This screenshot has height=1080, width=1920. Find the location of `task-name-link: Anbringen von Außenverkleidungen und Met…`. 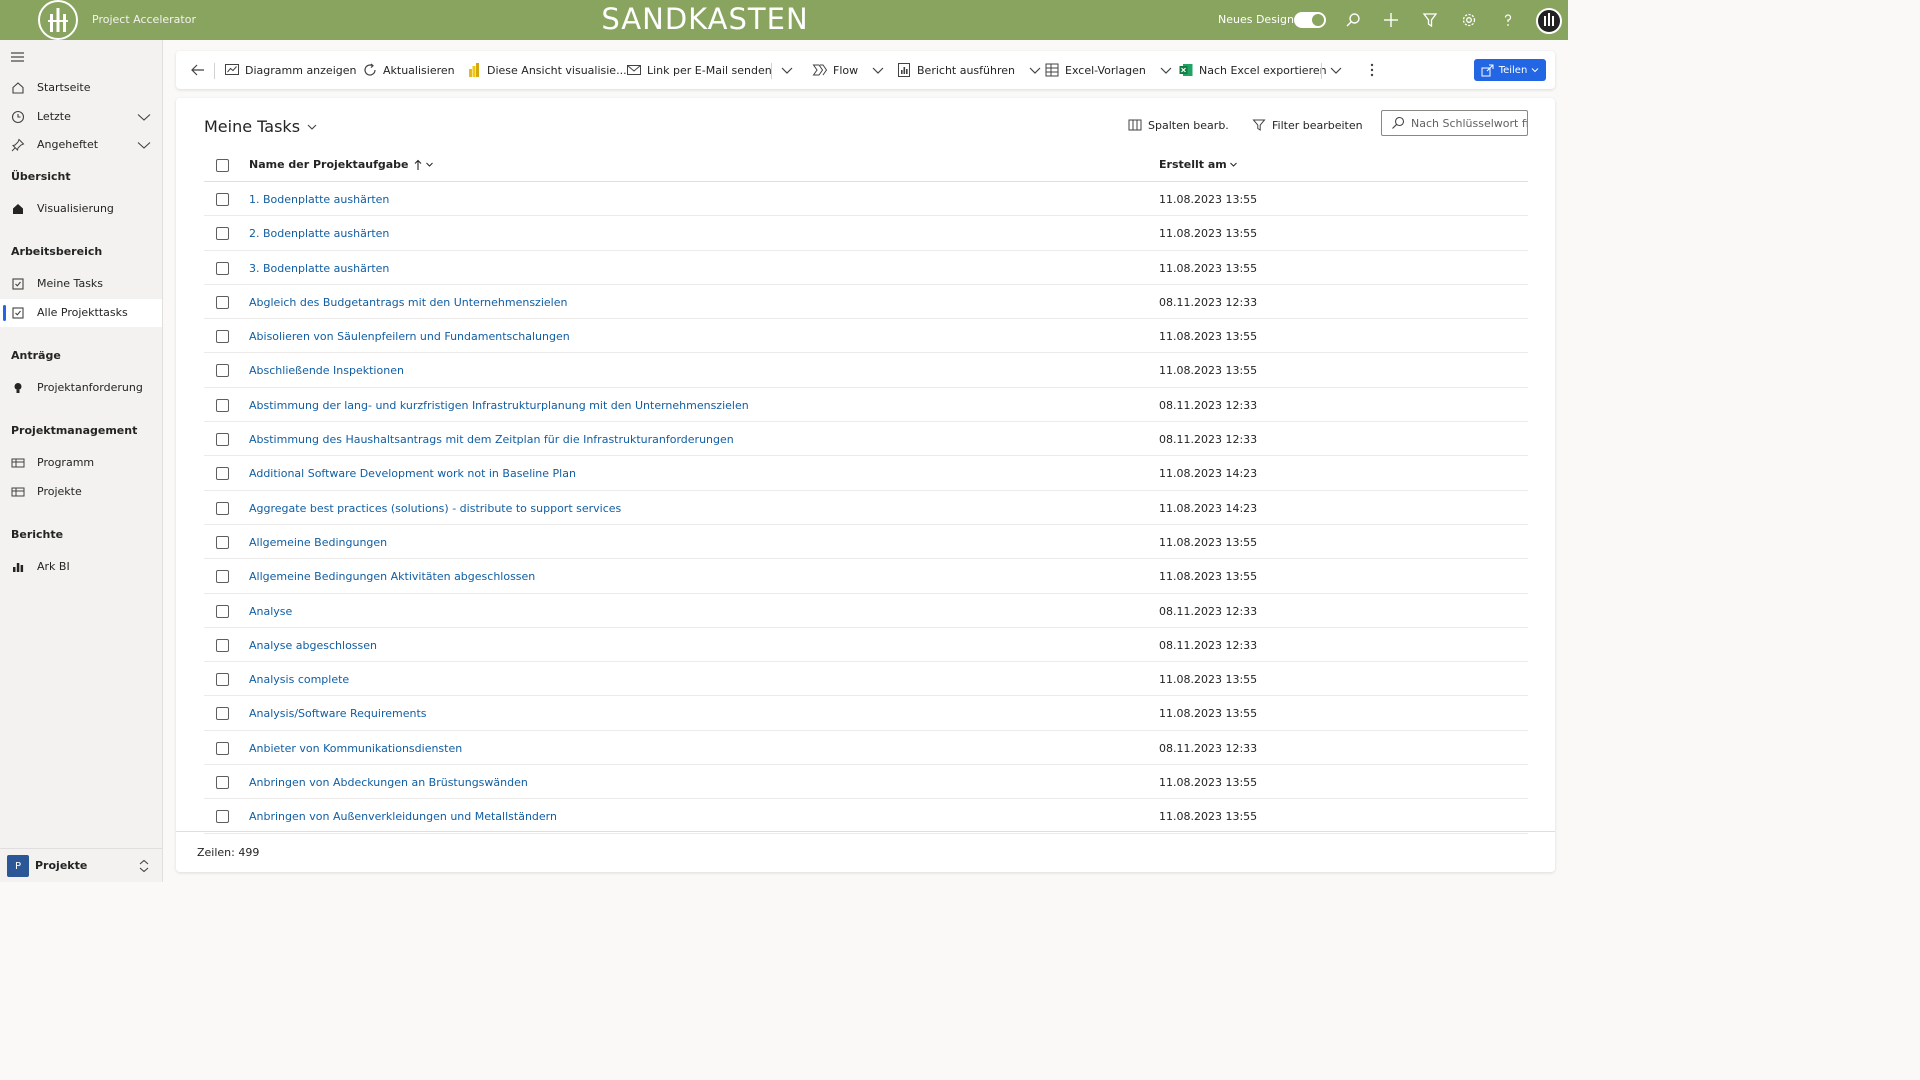

task-name-link: Anbringen von Außenverkleidungen und Met… is located at coordinates (403, 816).